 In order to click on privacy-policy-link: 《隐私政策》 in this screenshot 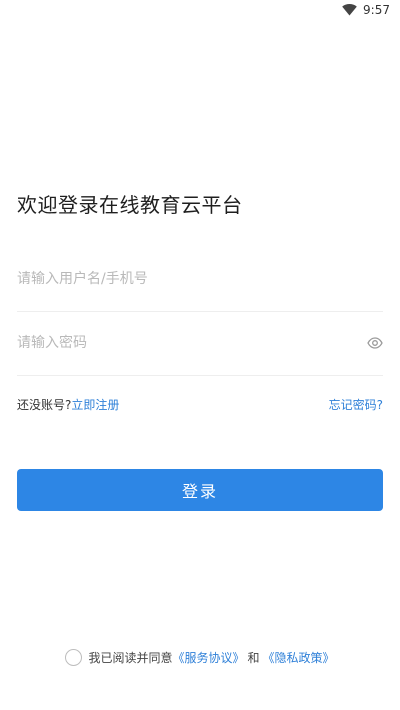, I will do `click(299, 657)`.